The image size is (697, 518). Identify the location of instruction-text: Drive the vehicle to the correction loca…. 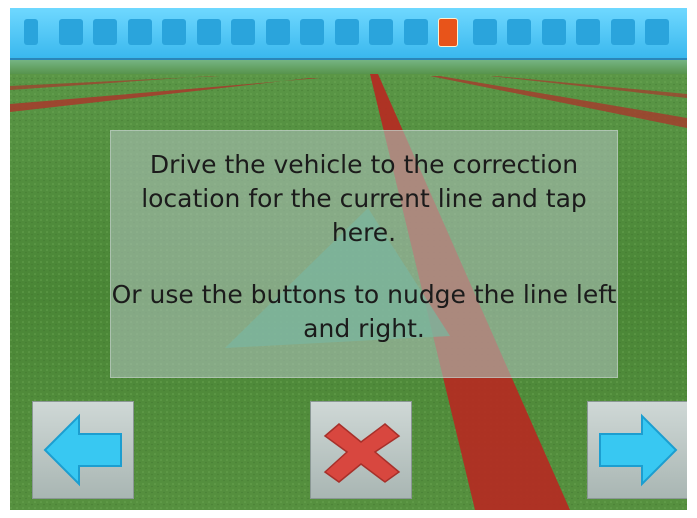
(364, 198).